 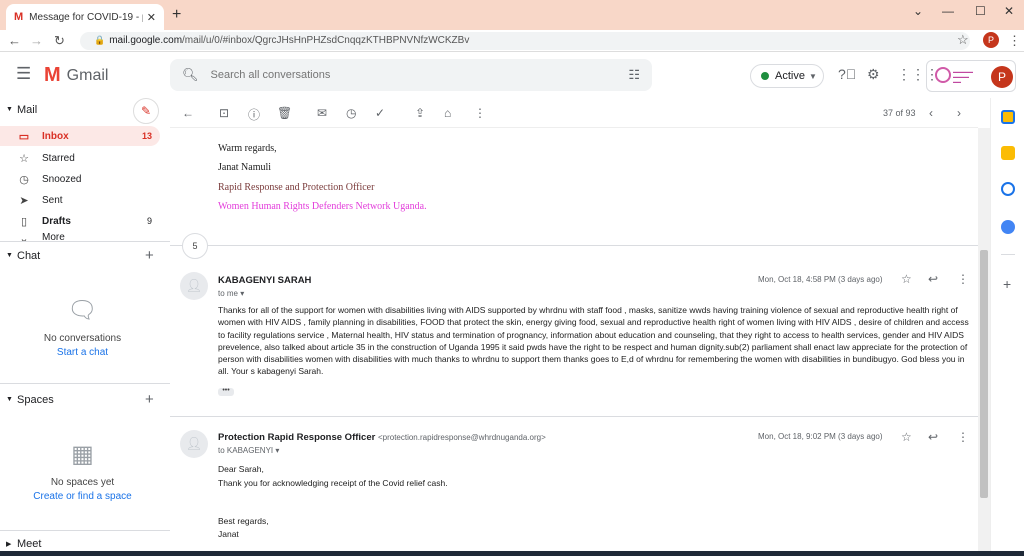 What do you see at coordinates (80, 200) in the screenshot?
I see `sidebar-item-sent: ➤ Sent` at bounding box center [80, 200].